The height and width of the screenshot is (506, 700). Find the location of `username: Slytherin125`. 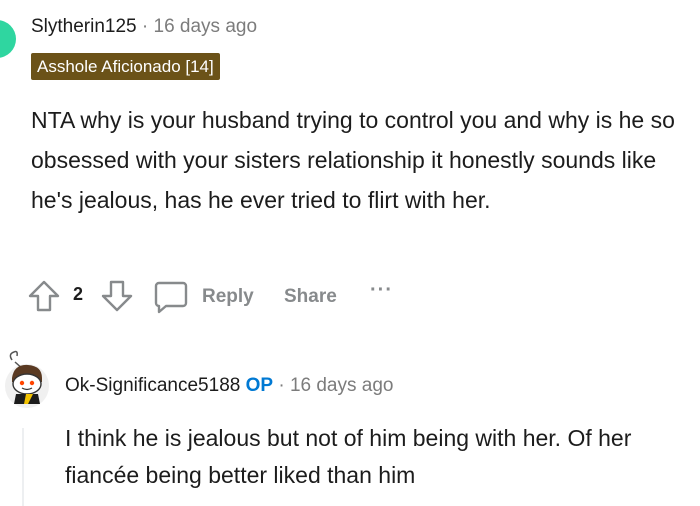

username: Slytherin125 is located at coordinates (84, 26).